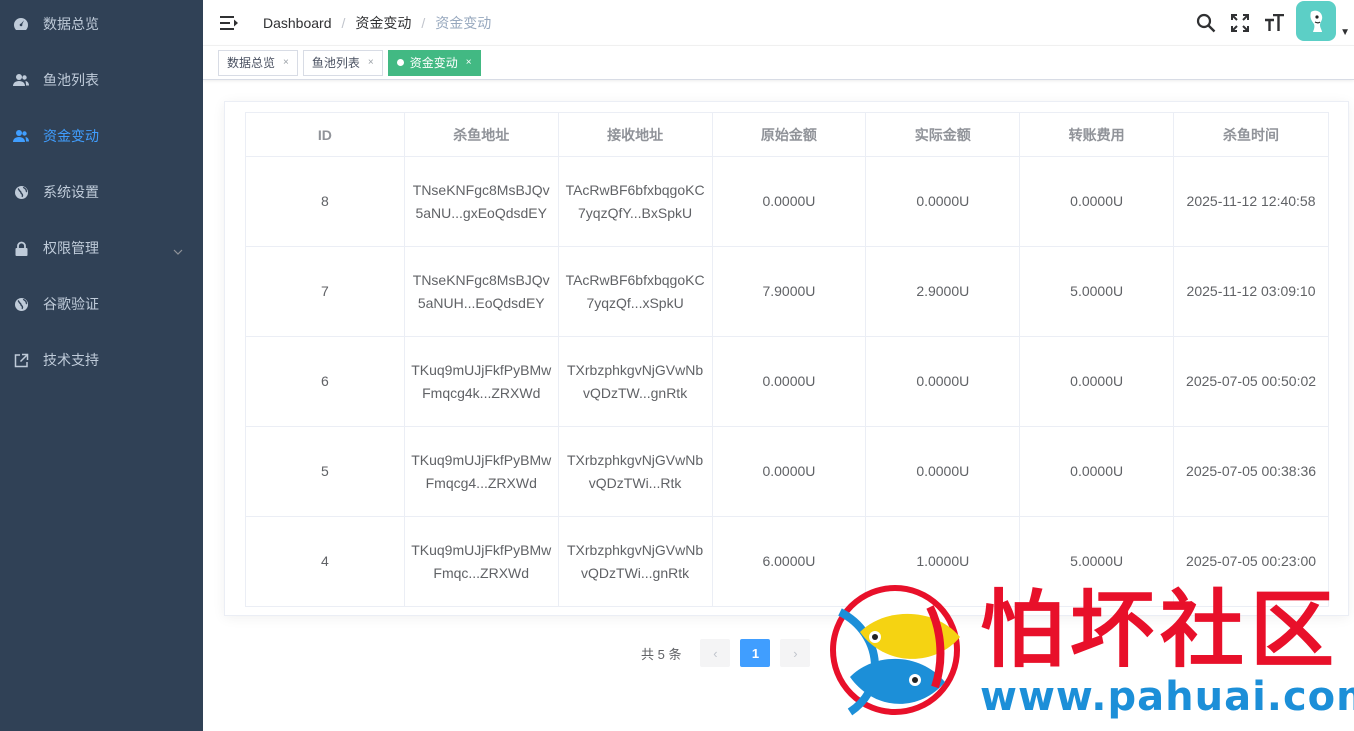 This screenshot has width=1354, height=731. Describe the element at coordinates (101, 136) in the screenshot. I see `sidebar-item-funds: 资金变动` at that location.